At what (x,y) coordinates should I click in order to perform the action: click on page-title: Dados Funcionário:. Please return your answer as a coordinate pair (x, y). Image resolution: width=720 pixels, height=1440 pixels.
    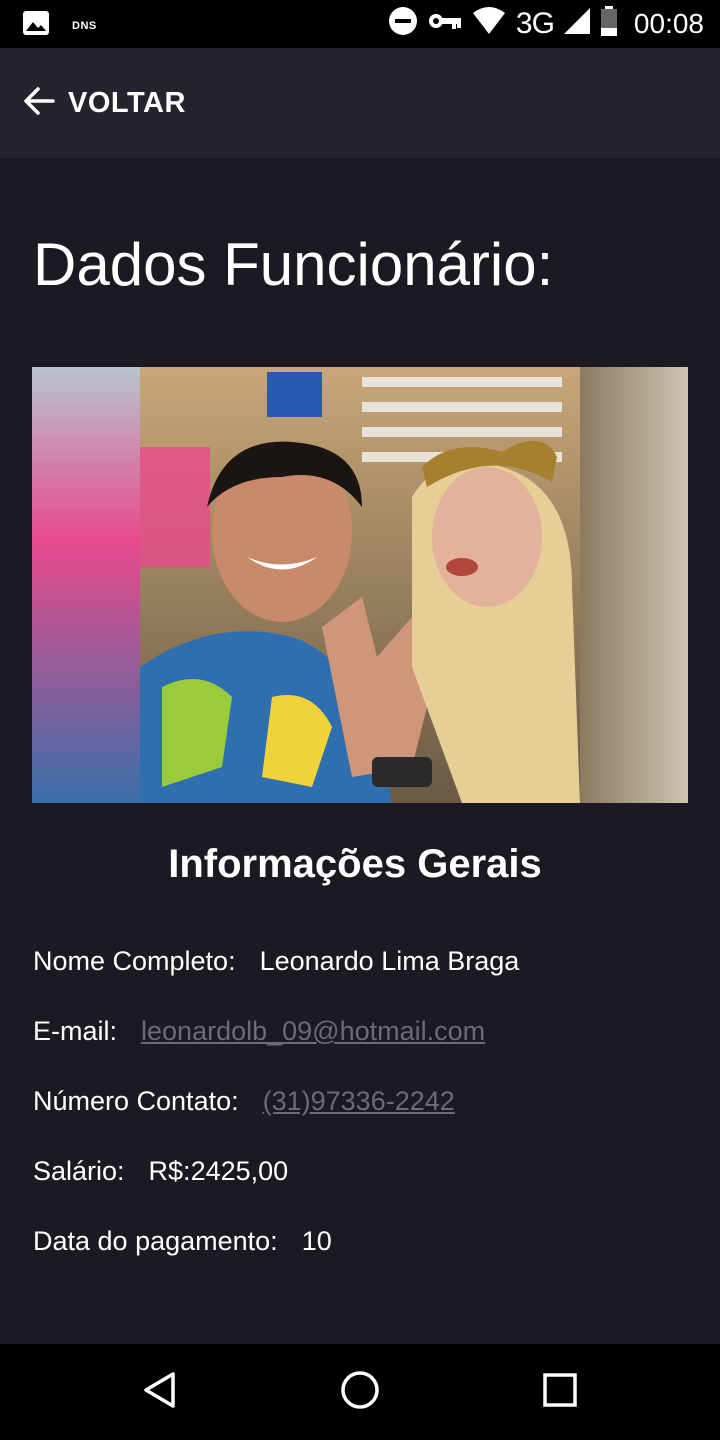
    Looking at the image, I should click on (293, 264).